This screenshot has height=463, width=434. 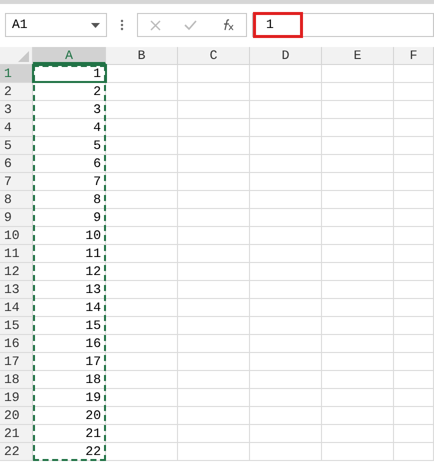 What do you see at coordinates (358, 55) in the screenshot?
I see `column-header: E` at bounding box center [358, 55].